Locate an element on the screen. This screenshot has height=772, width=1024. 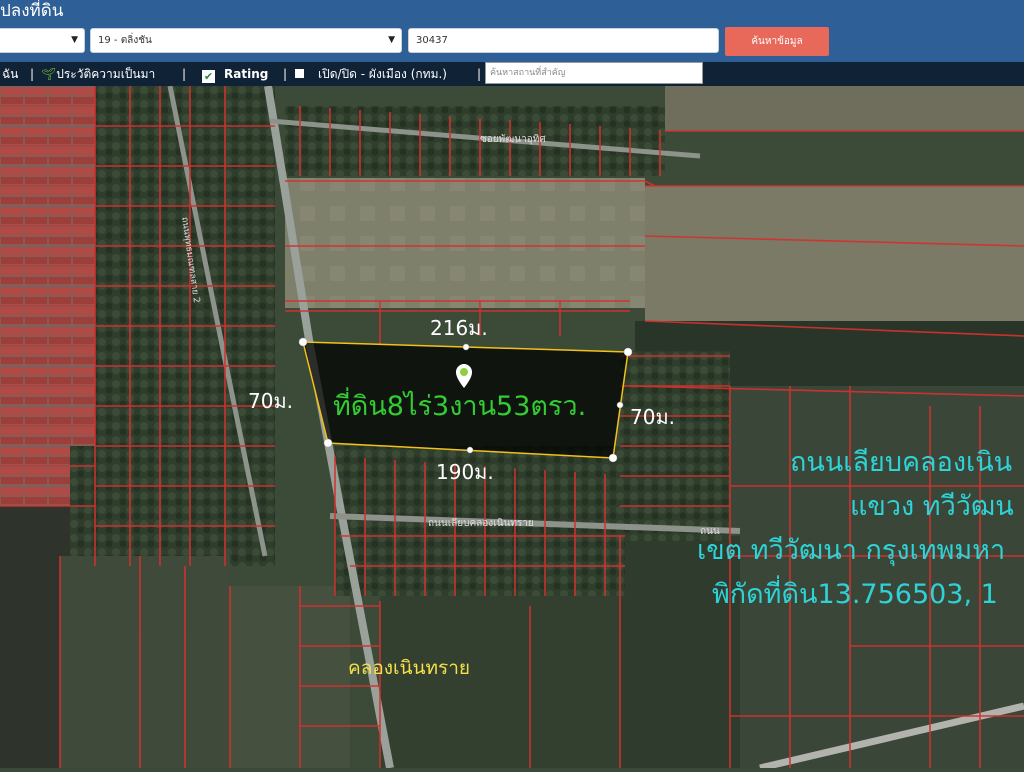
field-brown-top is located at coordinates (465, 243).